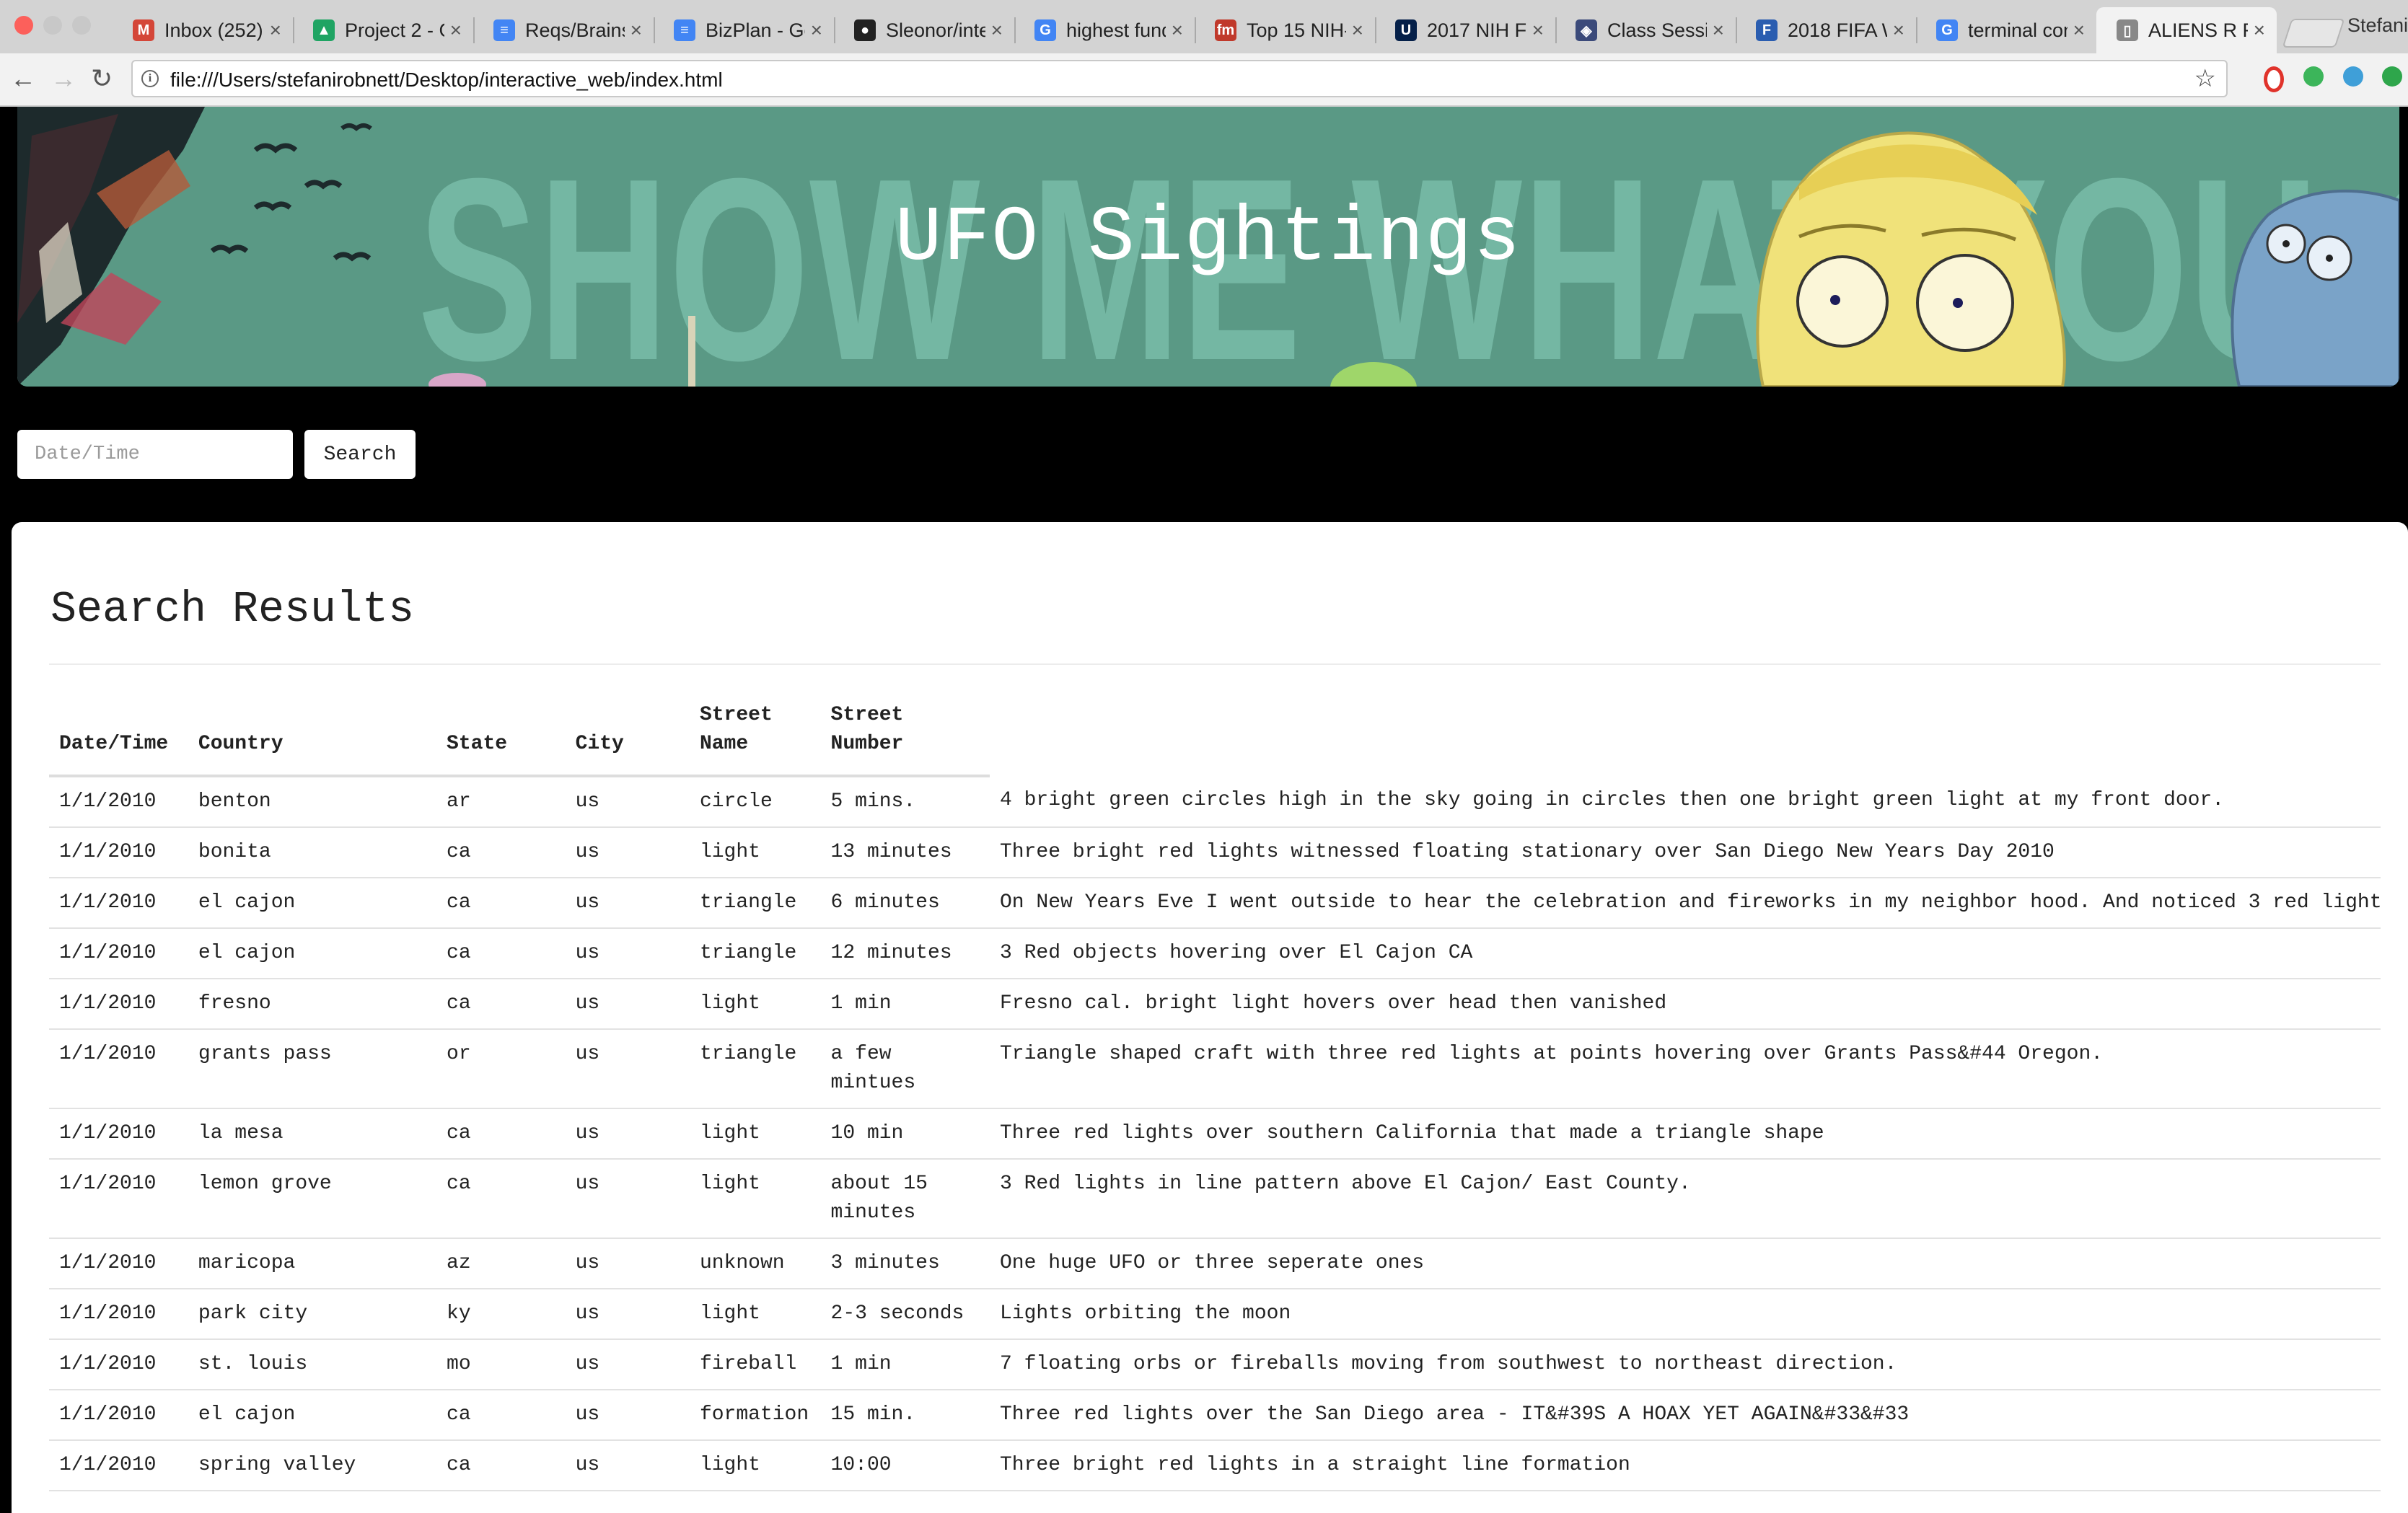 The image size is (2408, 1513). I want to click on tab-label: Class Sessio, so click(1657, 30).